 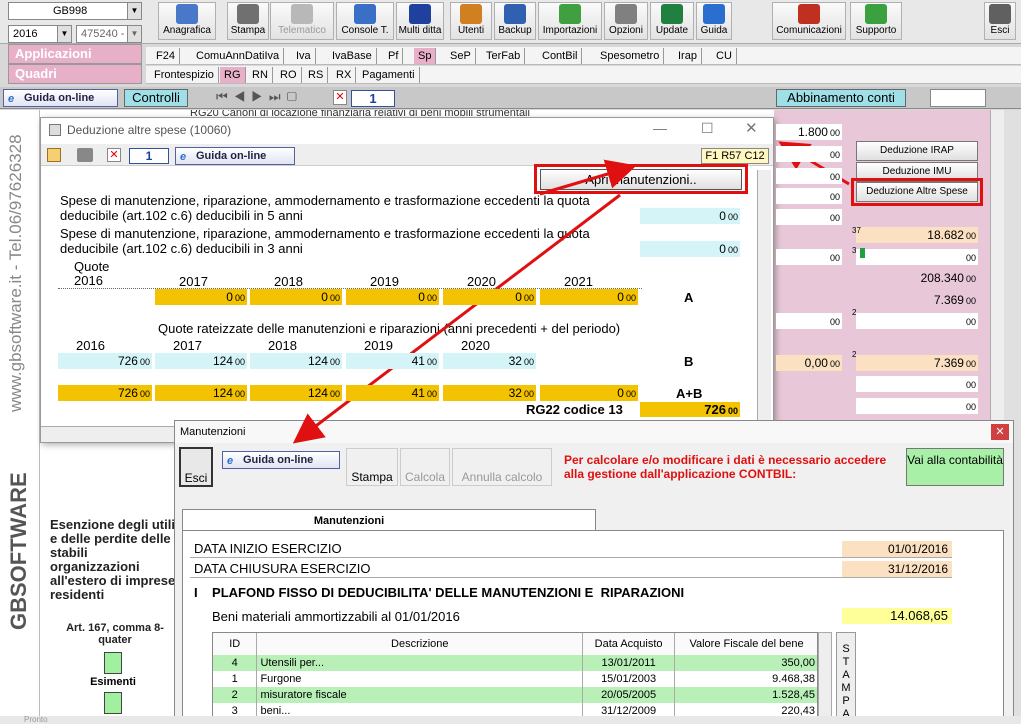 I want to click on toolbar-opzioni-button: Opzioni, so click(x=626, y=21).